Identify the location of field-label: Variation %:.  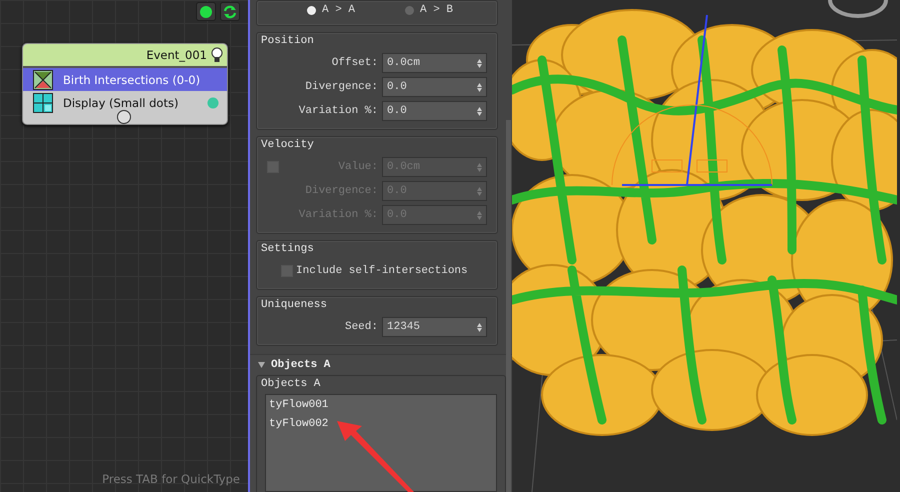
(338, 111).